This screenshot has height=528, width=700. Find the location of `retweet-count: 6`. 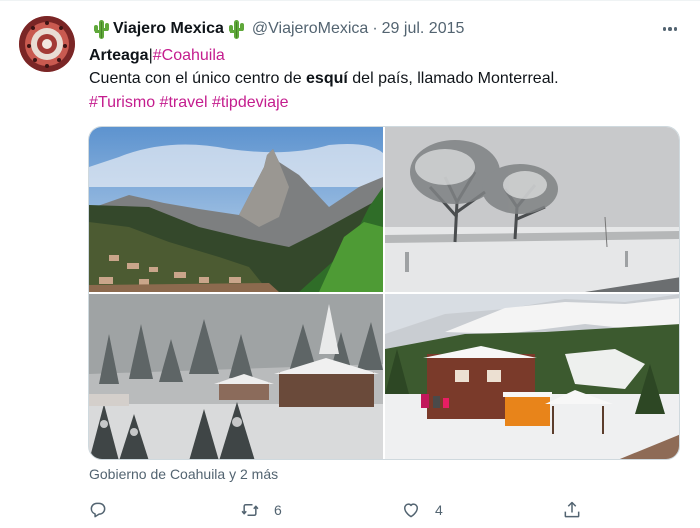

retweet-count: 6 is located at coordinates (278, 510).